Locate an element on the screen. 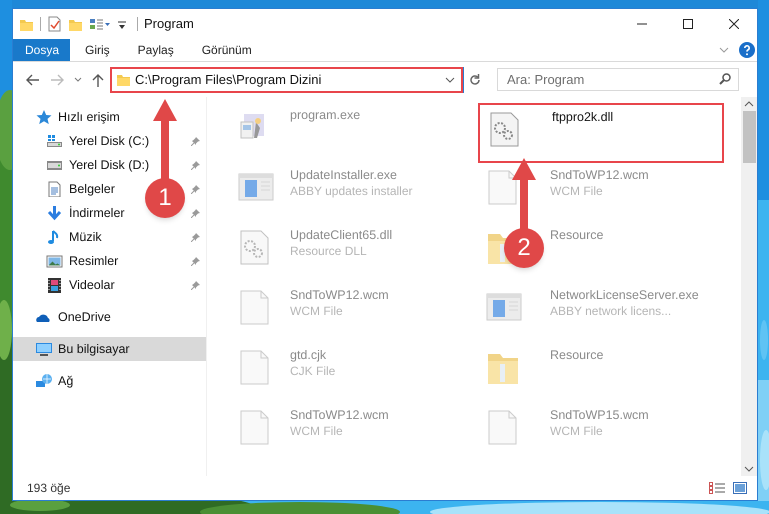 The height and width of the screenshot is (514, 769). expand-ribbon-icon is located at coordinates (724, 50).